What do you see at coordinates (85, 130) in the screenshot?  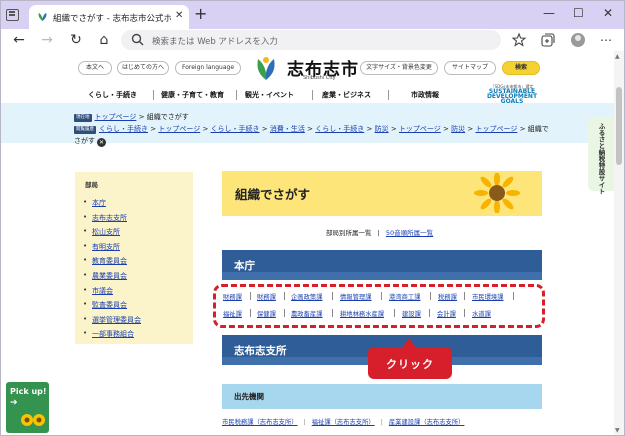 I see `history-tag: 閲覧履歴` at bounding box center [85, 130].